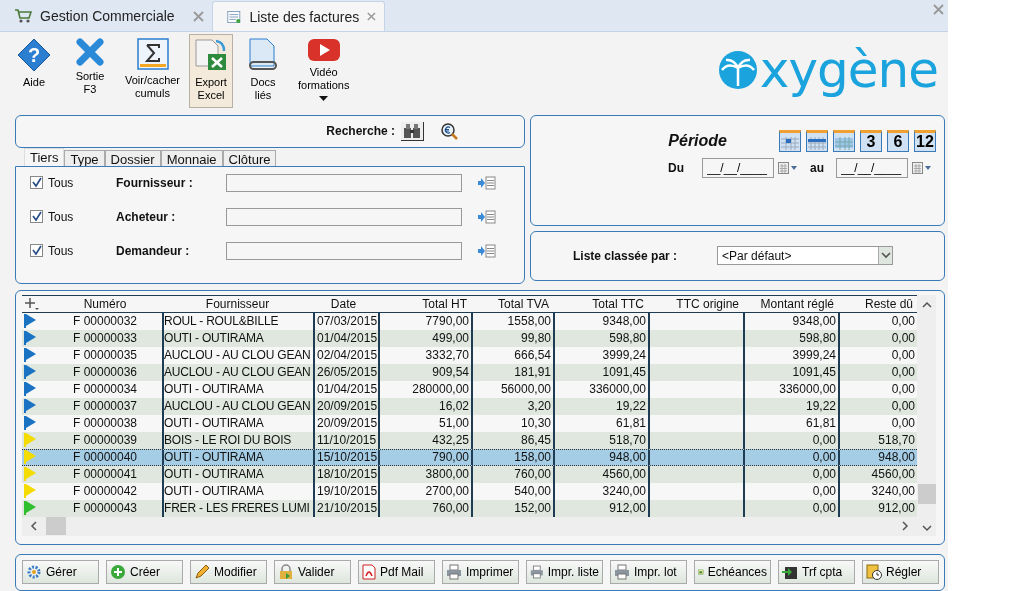  I want to click on table-cell: 11/10/2015, so click(347, 440).